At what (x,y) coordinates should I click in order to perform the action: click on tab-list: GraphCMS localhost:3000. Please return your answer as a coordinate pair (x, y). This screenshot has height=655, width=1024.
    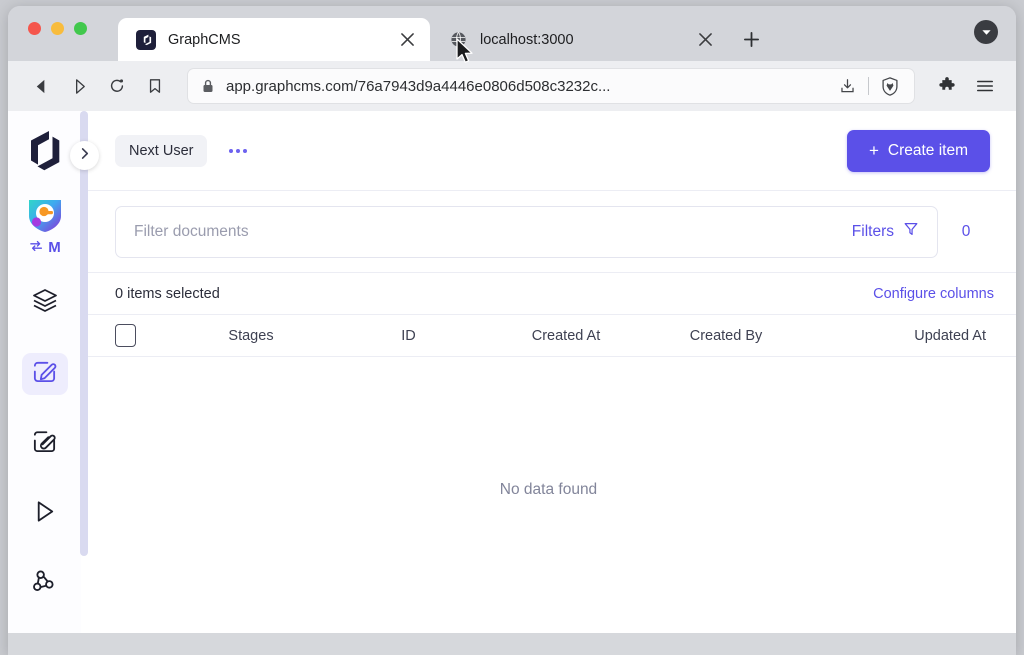
    Looking at the image, I should click on (442, 39).